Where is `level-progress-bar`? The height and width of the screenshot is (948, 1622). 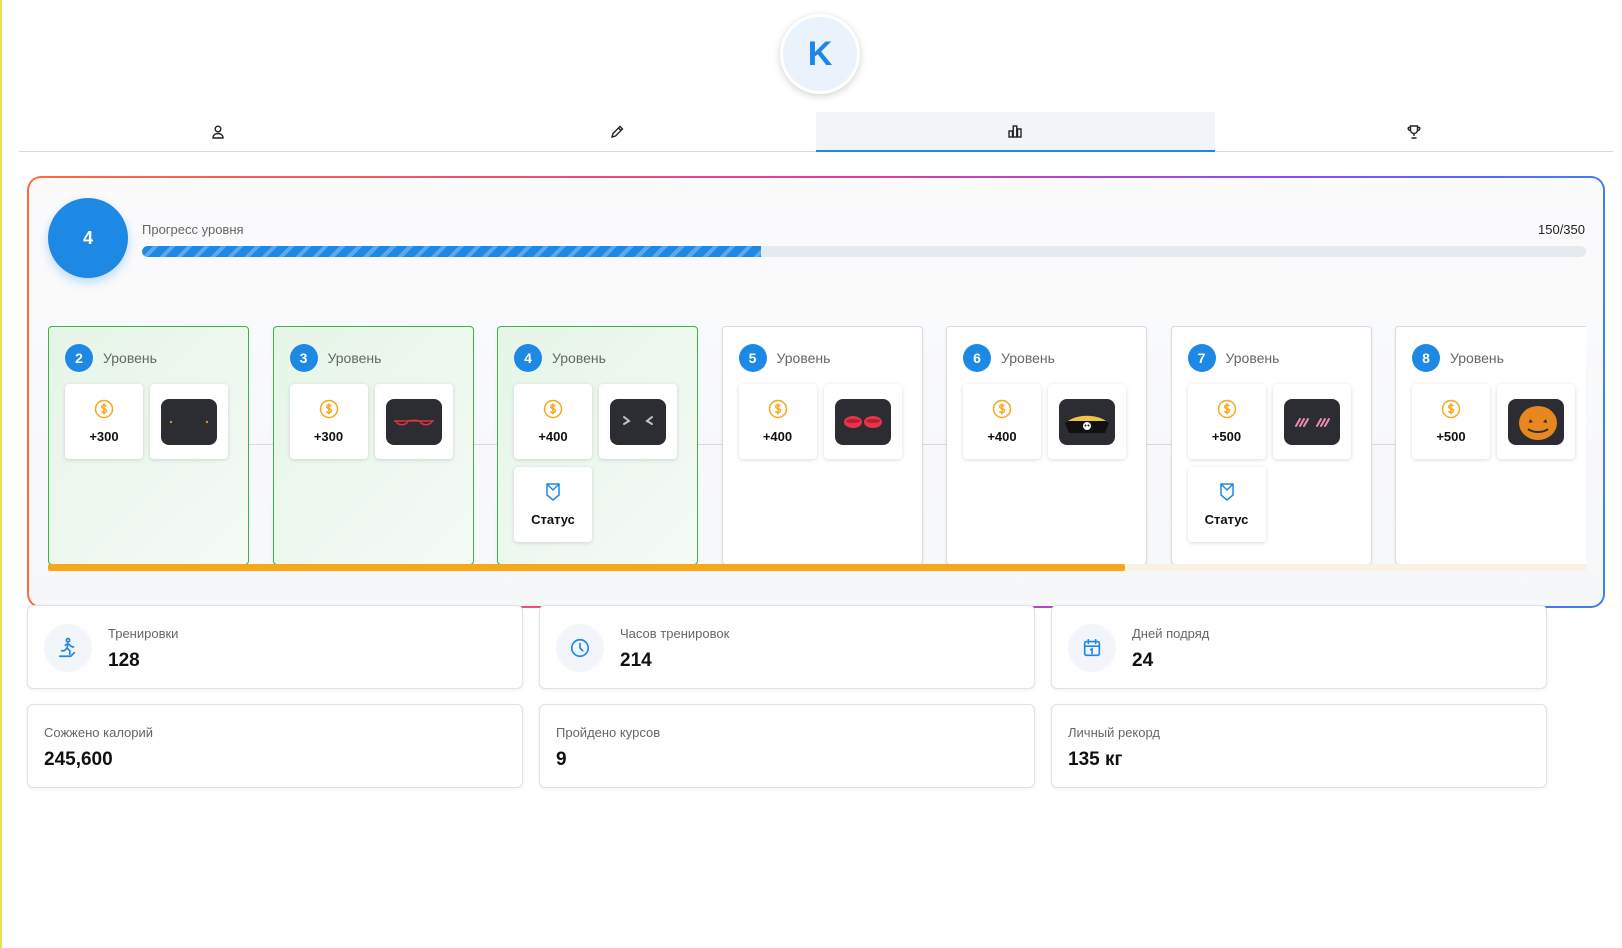
level-progress-bar is located at coordinates (864, 251).